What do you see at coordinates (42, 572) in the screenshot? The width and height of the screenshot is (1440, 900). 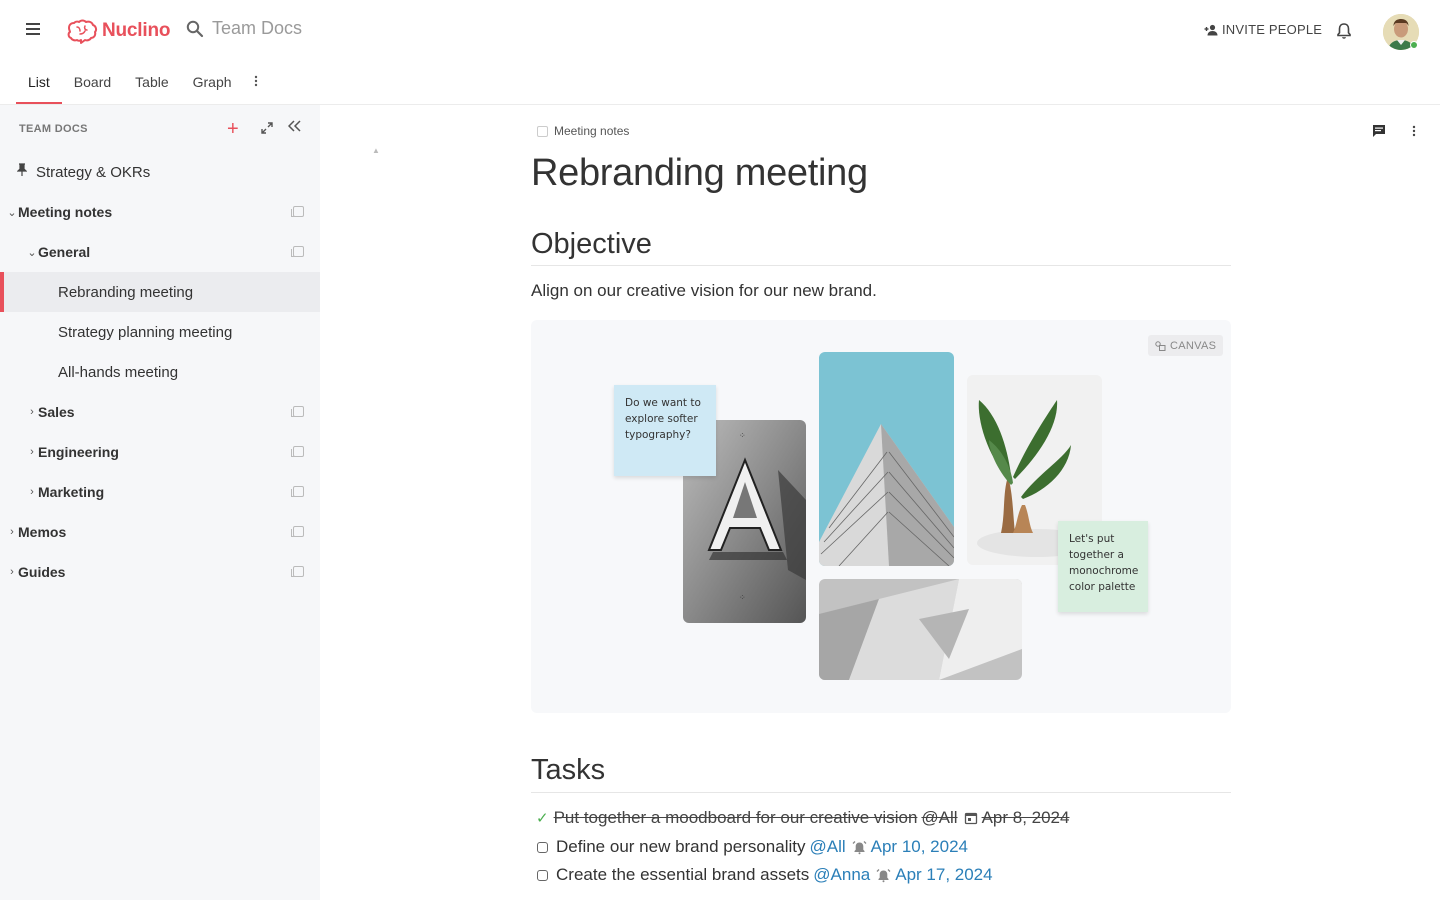 I see `sidebar-item-label: Guides` at bounding box center [42, 572].